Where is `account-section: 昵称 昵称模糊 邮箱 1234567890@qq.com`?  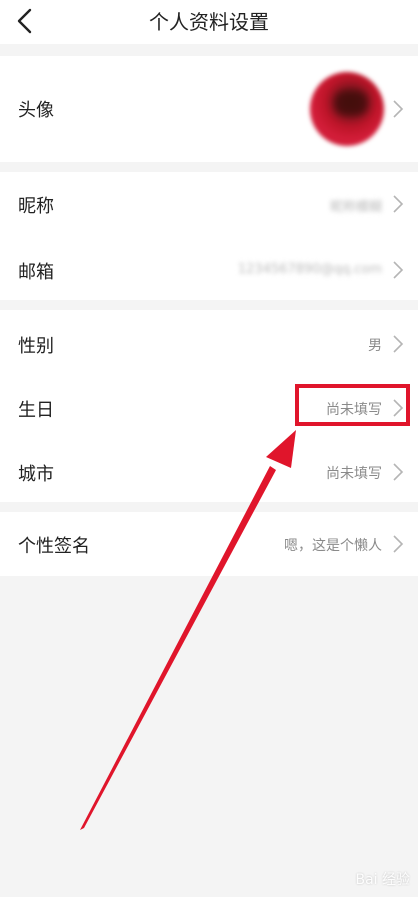 account-section: 昵称 昵称模糊 邮箱 1234567890@qq.com is located at coordinates (209, 236).